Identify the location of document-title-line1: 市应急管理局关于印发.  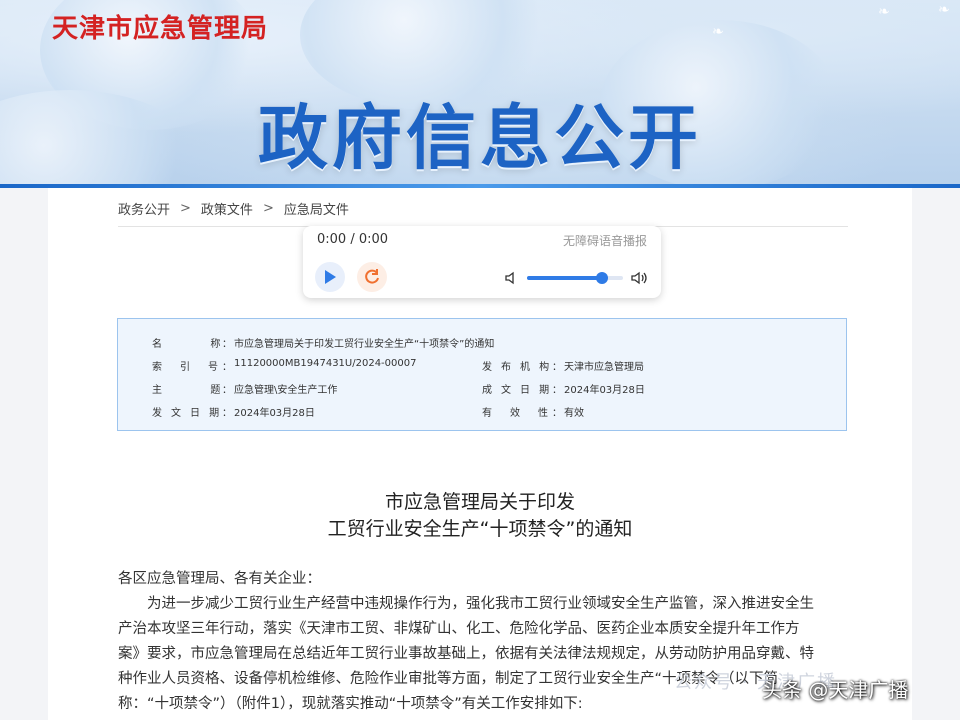
(479, 502).